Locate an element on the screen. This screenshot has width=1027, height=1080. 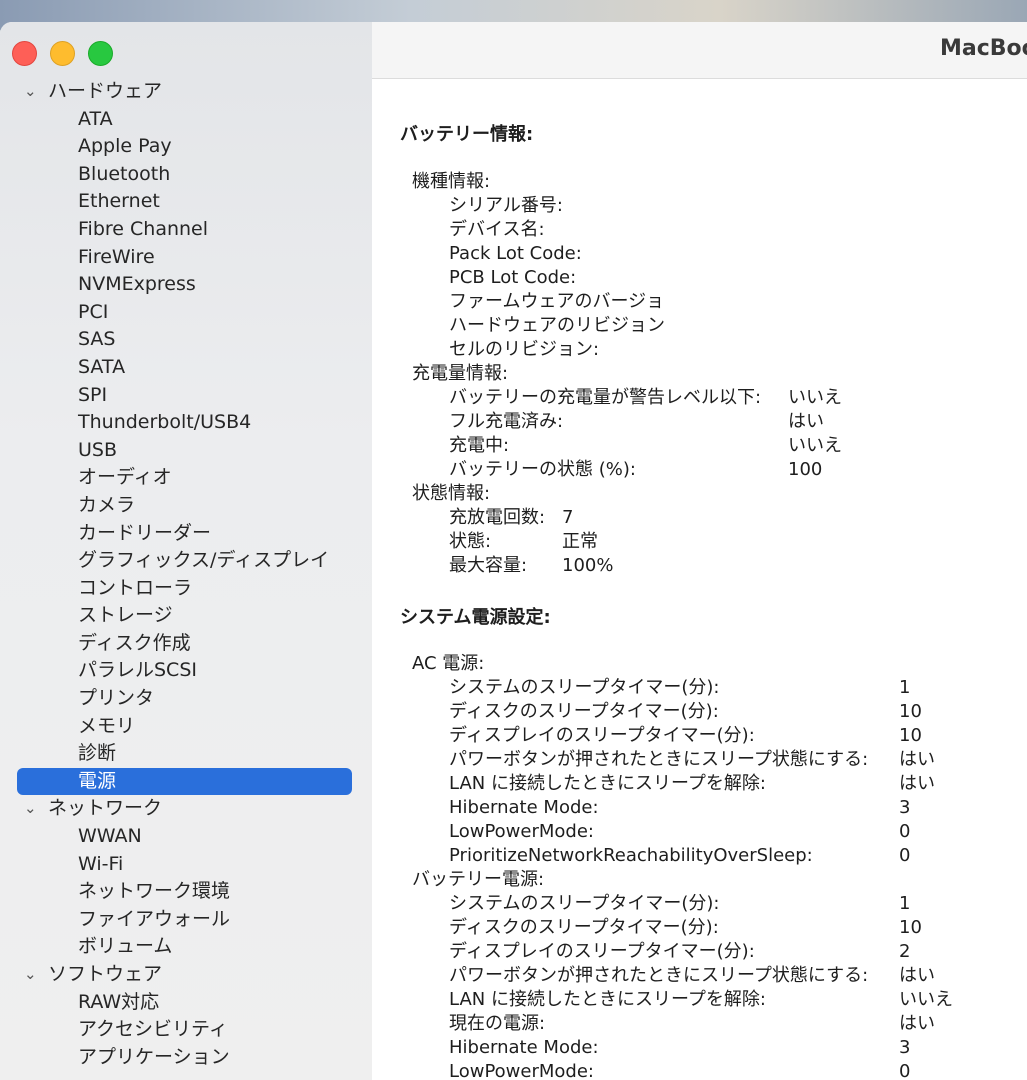
sidebar-item: カメラ is located at coordinates (186, 506).